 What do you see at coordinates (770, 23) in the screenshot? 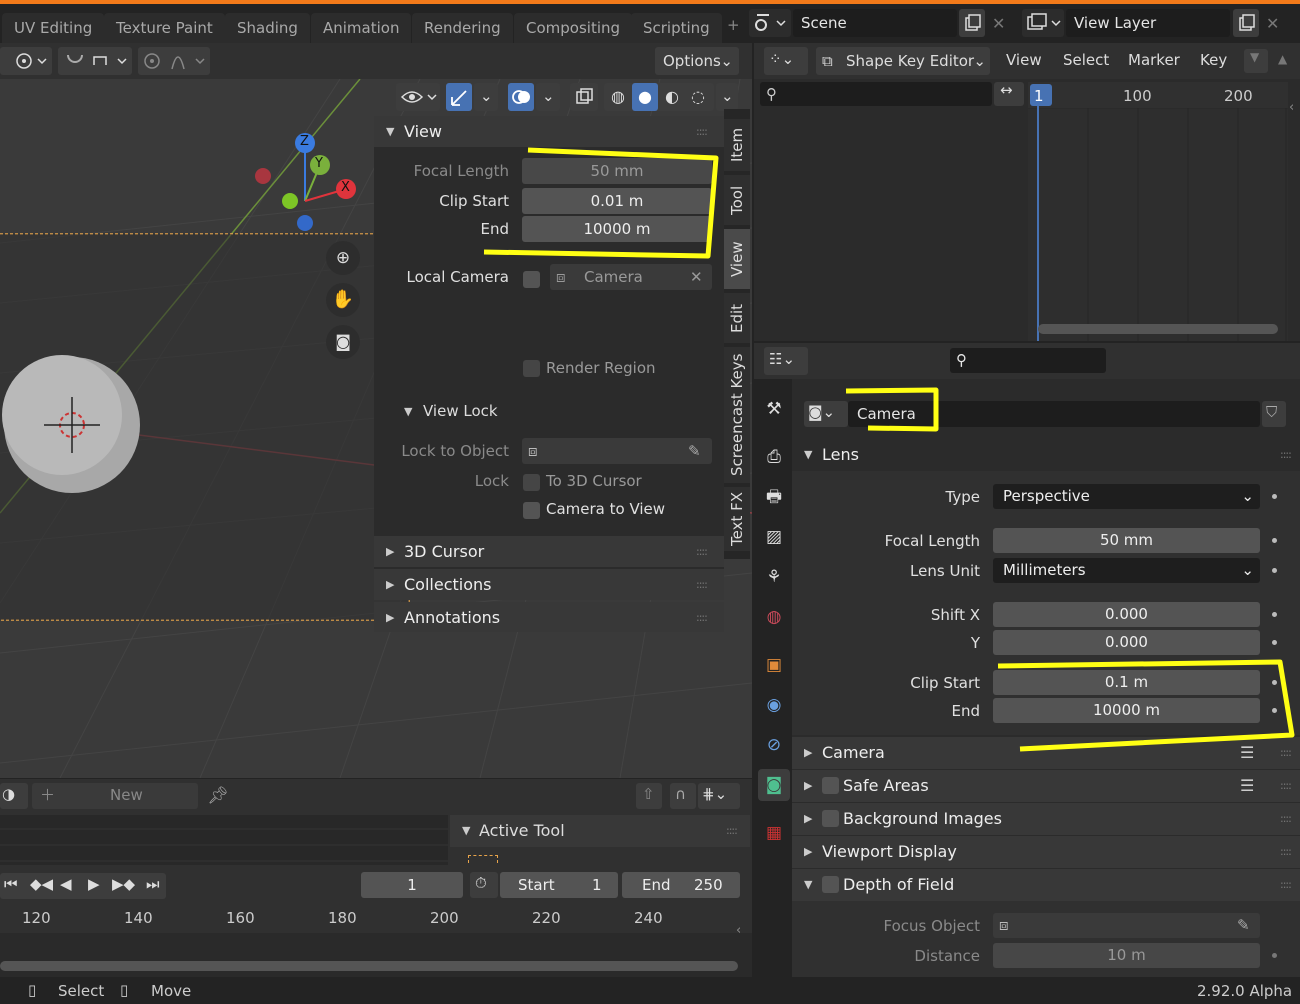
I see `scene-selector-button` at bounding box center [770, 23].